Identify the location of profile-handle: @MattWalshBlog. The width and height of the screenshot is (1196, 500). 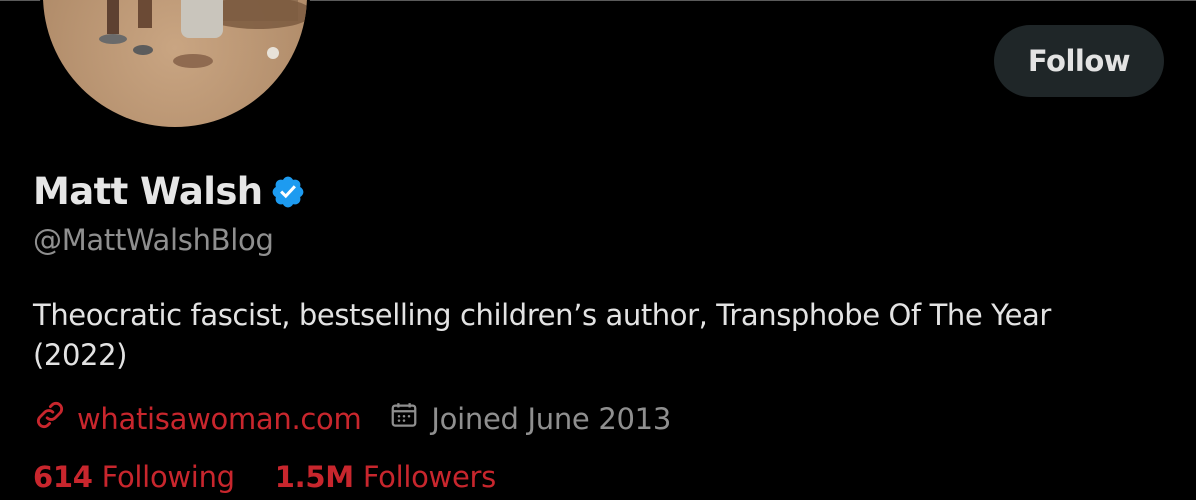
(153, 240).